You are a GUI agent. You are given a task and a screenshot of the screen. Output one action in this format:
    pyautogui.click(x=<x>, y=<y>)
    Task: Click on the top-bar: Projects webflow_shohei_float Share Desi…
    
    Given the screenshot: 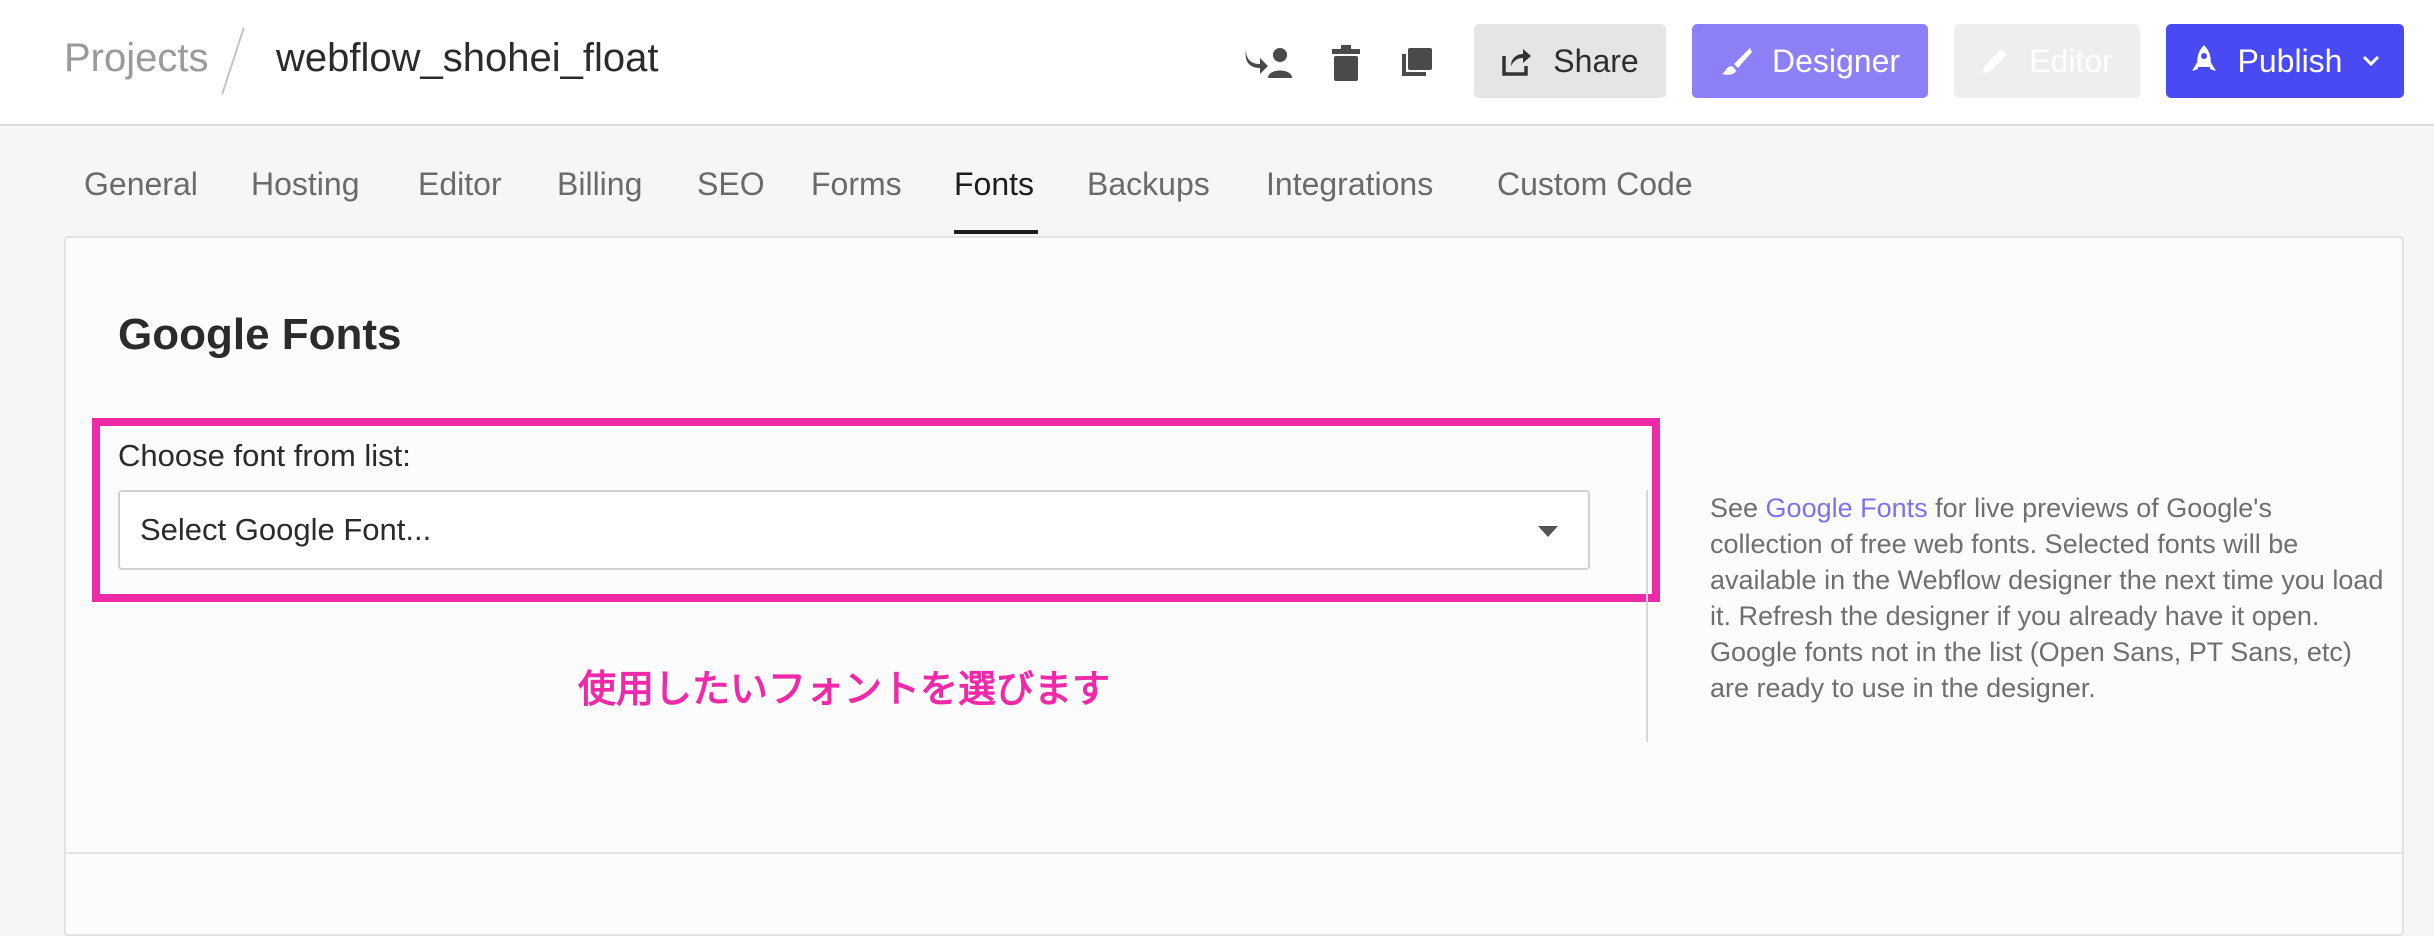 What is the action you would take?
    pyautogui.click(x=1217, y=63)
    